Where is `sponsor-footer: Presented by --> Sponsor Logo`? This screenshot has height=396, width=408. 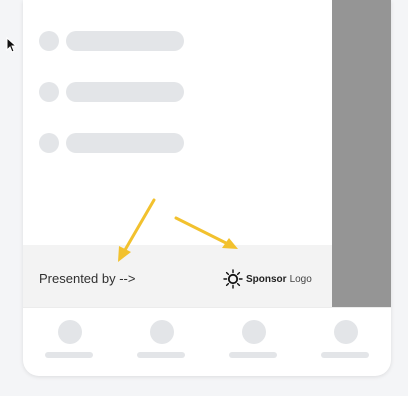
sponsor-footer: Presented by --> Sponsor Logo is located at coordinates (177, 276).